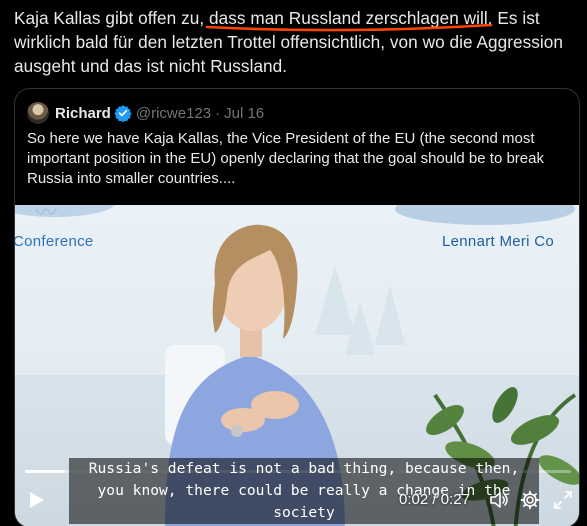 This screenshot has width=587, height=526. I want to click on video-time: 0:02 / 0:27, so click(434, 499).